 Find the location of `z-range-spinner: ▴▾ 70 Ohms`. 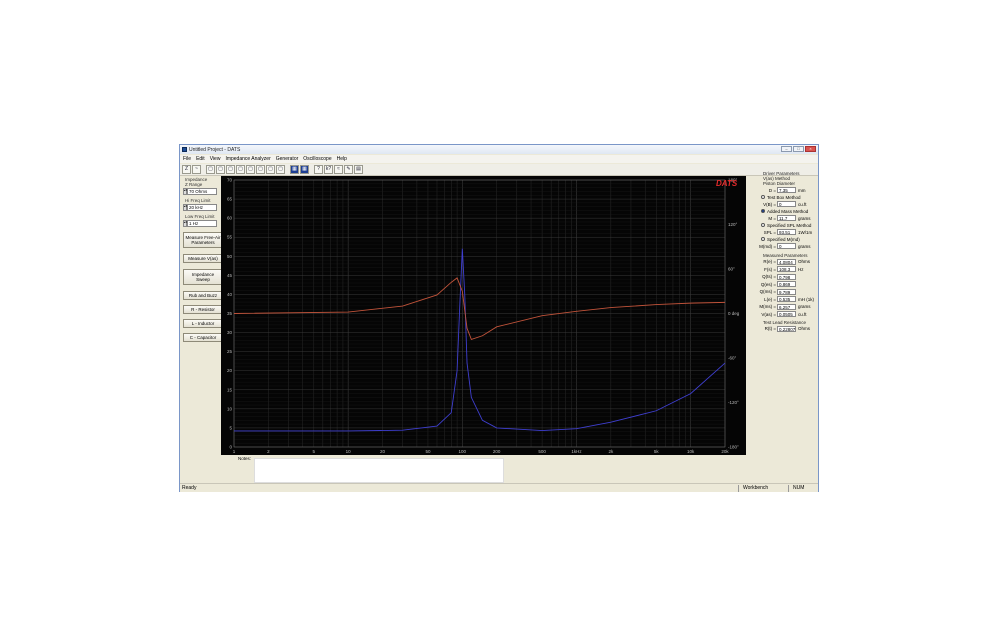

z-range-spinner: ▴▾ 70 Ohms is located at coordinates (204, 191).